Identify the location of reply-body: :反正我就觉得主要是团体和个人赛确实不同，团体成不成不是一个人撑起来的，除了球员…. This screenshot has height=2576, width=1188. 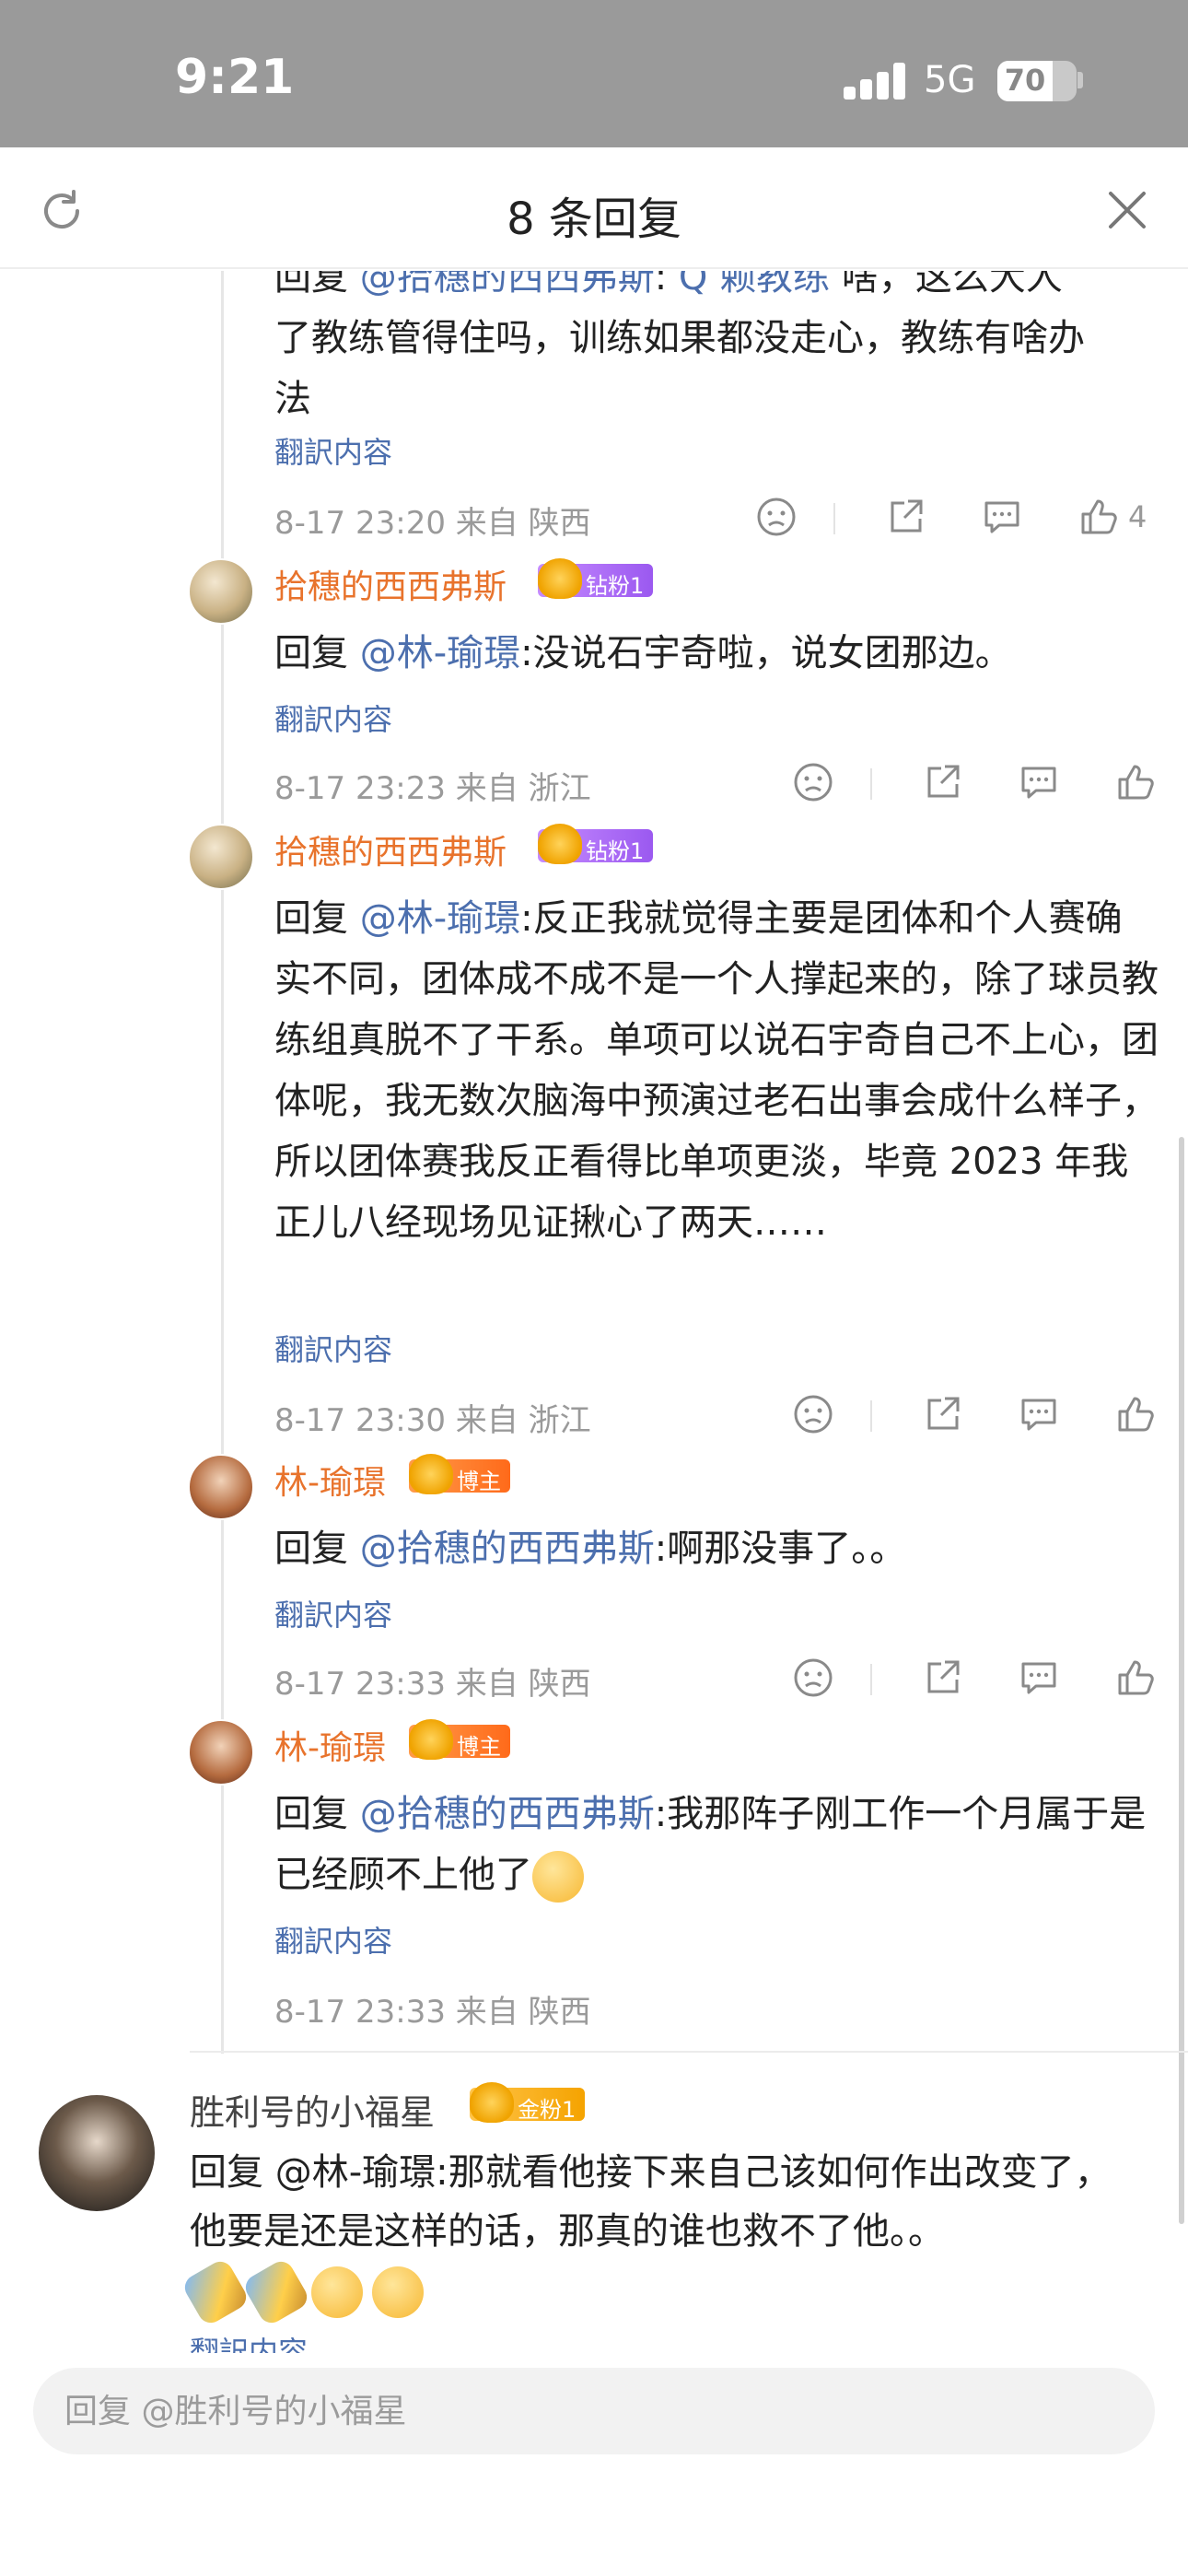
(716, 1070).